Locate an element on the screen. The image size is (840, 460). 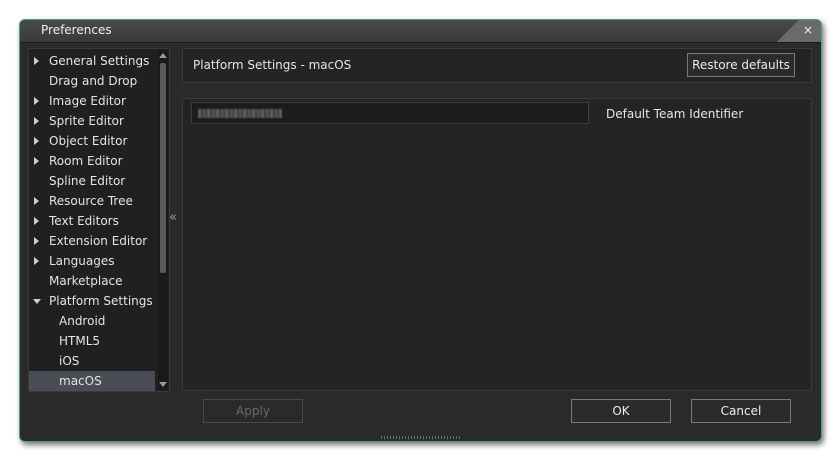
ok-button: OK is located at coordinates (621, 411).